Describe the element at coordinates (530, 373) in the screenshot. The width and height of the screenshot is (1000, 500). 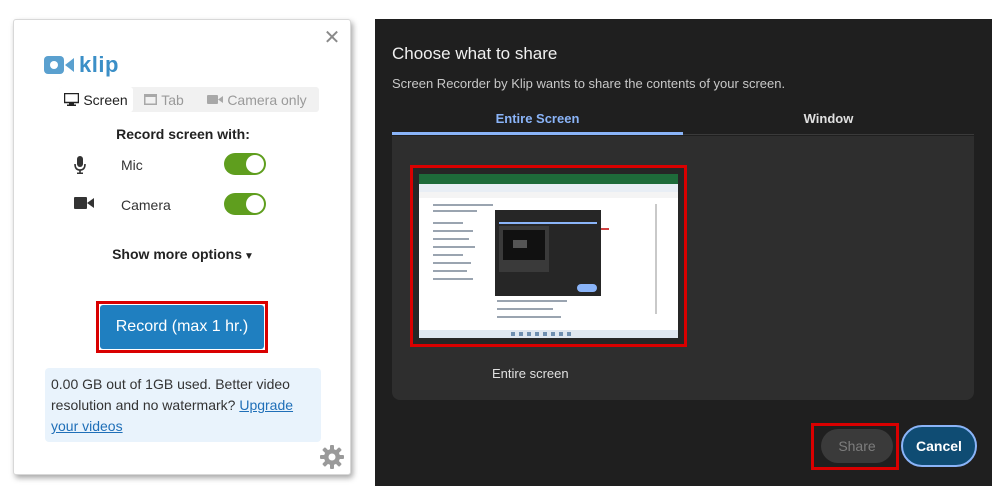
I see `entire-screen-label: Entire screen` at that location.